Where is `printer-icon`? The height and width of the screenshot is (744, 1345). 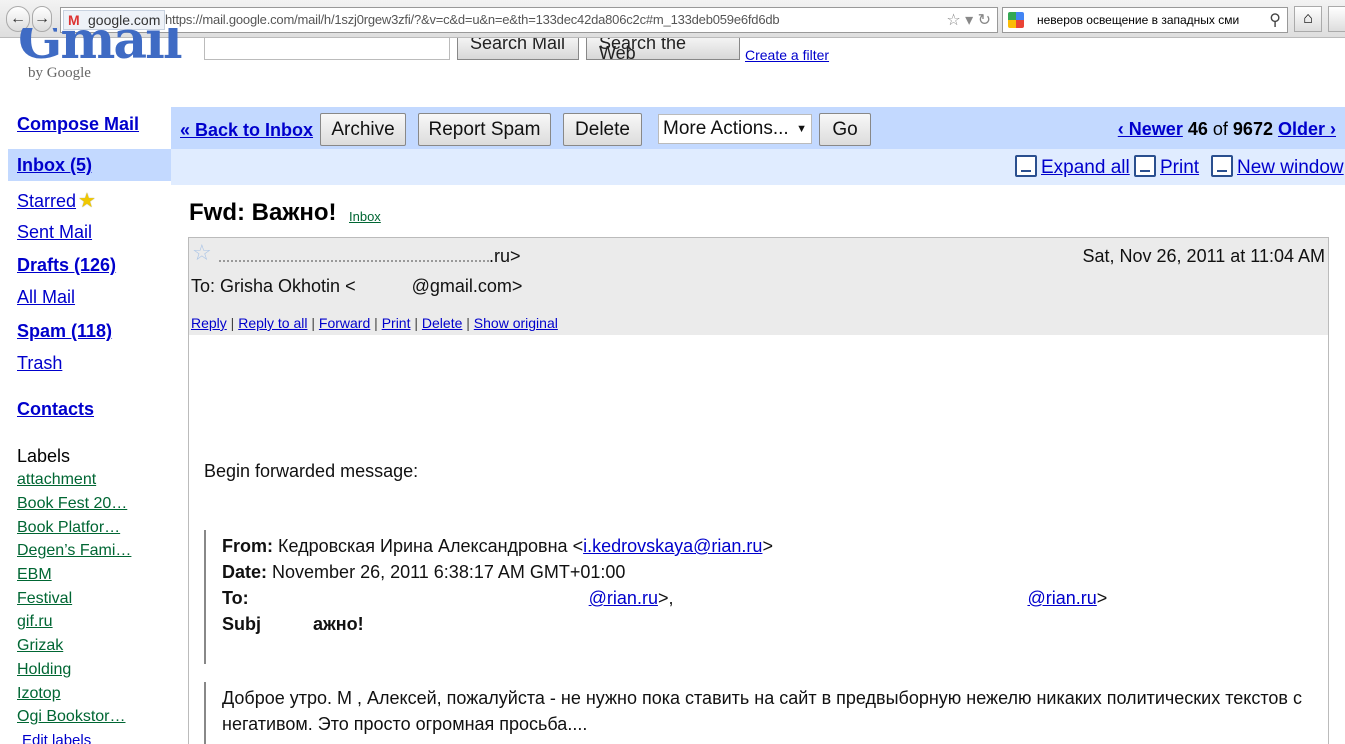 printer-icon is located at coordinates (1145, 166).